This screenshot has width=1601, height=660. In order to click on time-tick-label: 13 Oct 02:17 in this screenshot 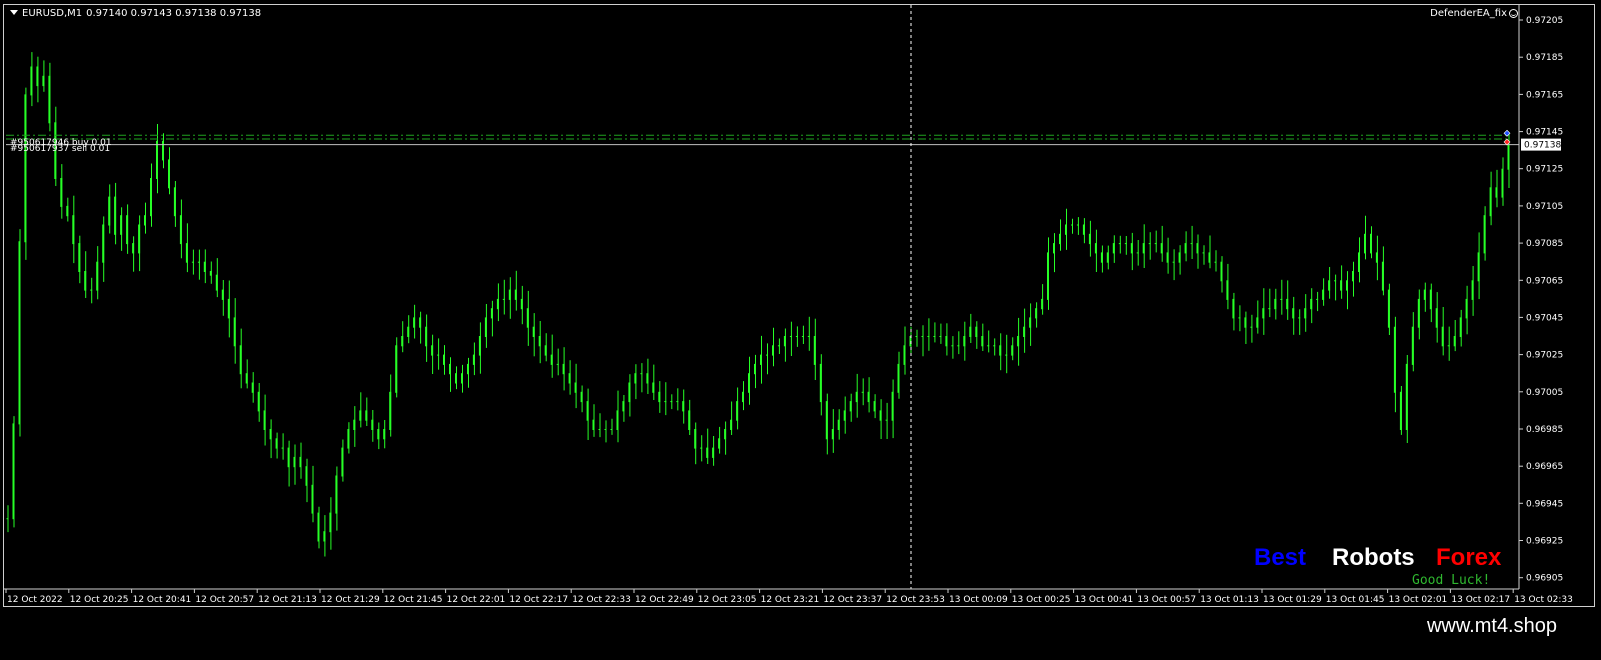, I will do `click(1480, 600)`.